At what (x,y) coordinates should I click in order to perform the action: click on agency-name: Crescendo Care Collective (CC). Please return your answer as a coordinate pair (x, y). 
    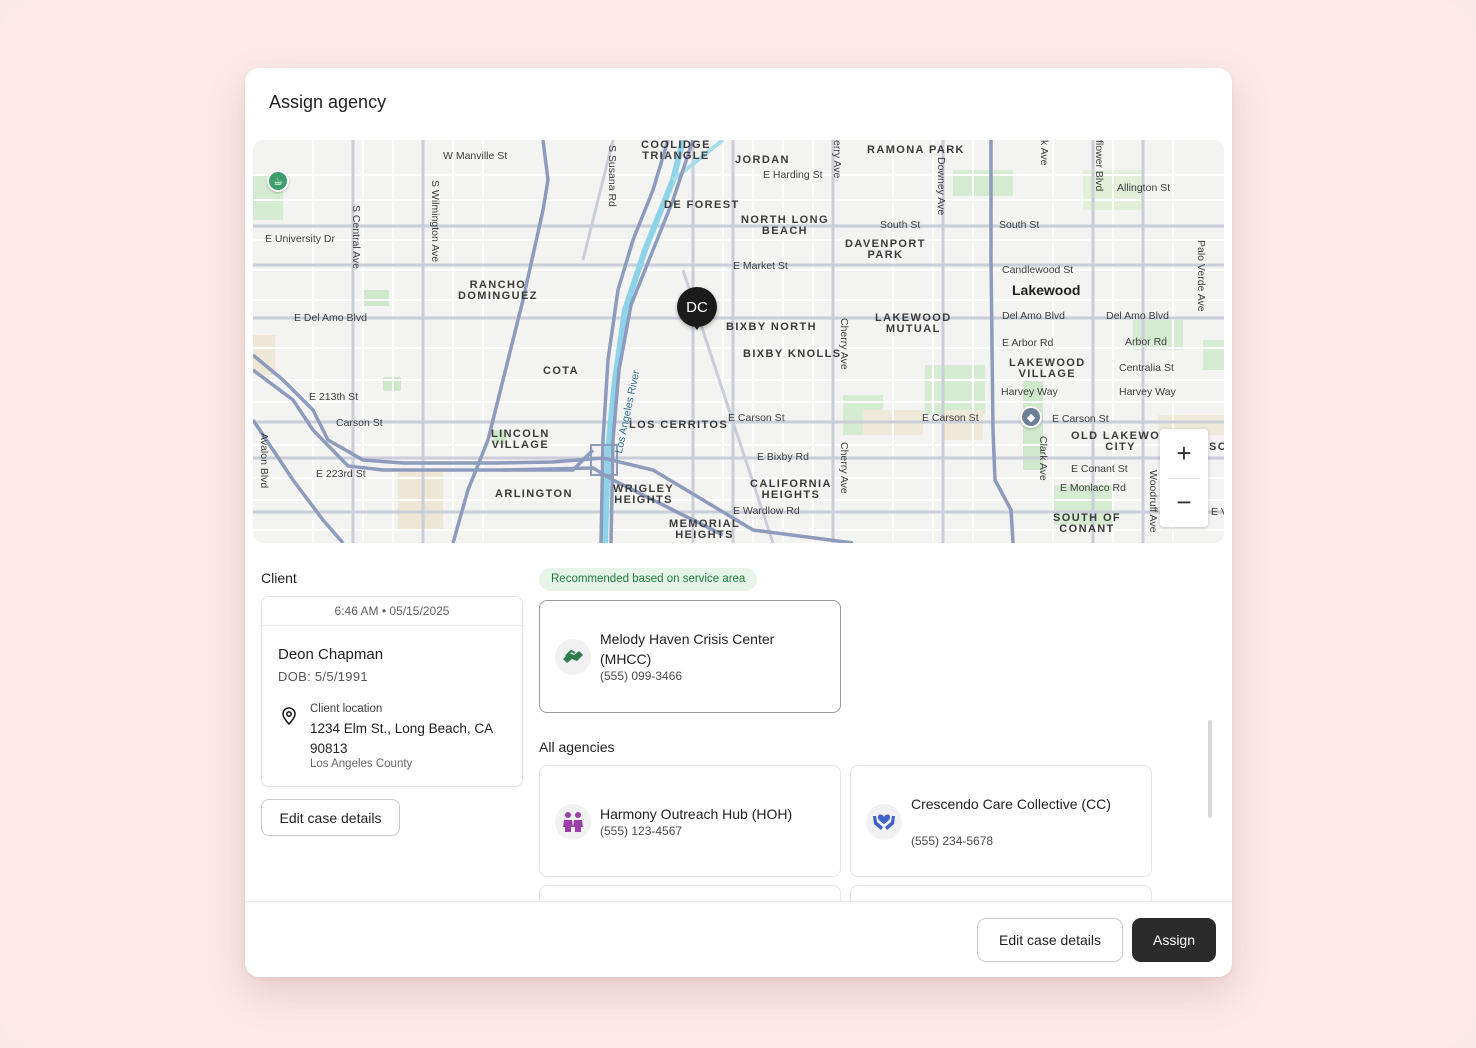
    Looking at the image, I should click on (1011, 804).